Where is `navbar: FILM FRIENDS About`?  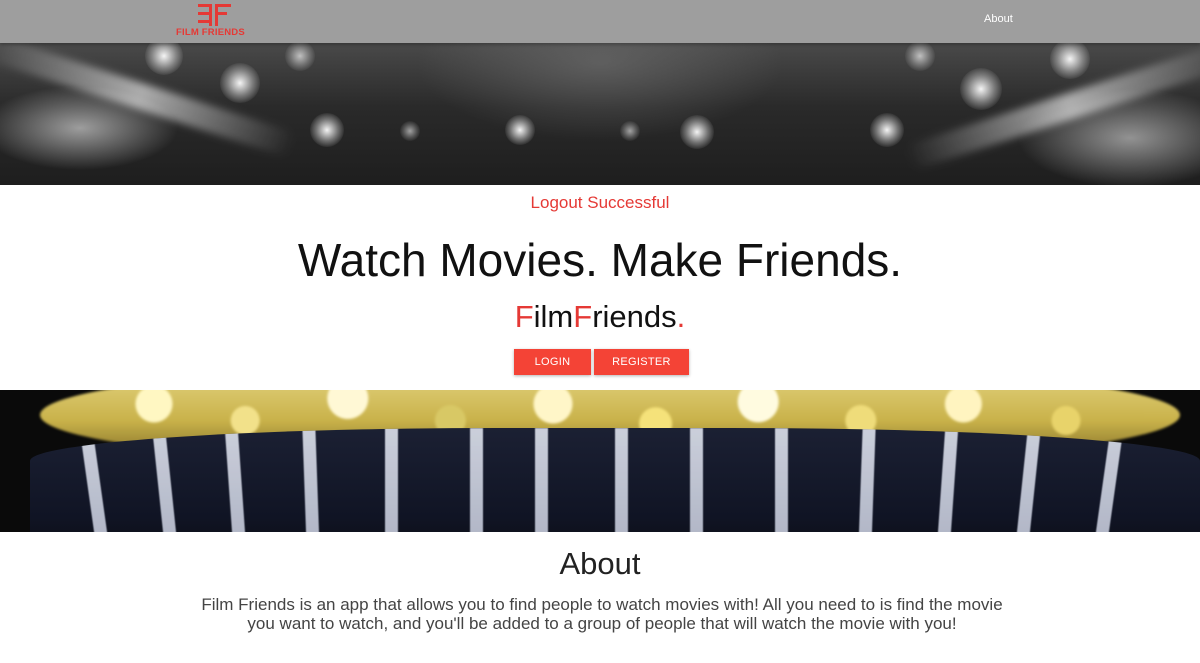
navbar: FILM FRIENDS About is located at coordinates (600, 21).